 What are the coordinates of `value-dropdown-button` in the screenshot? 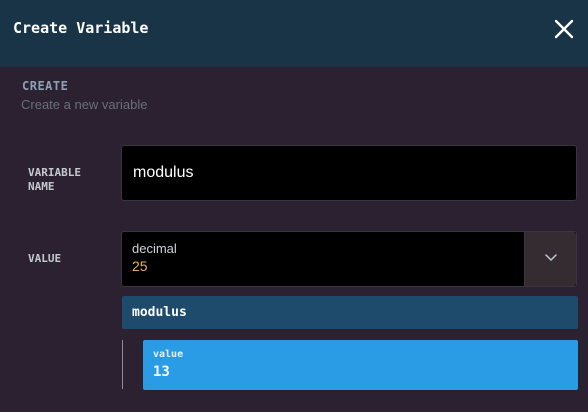 It's located at (550, 259).